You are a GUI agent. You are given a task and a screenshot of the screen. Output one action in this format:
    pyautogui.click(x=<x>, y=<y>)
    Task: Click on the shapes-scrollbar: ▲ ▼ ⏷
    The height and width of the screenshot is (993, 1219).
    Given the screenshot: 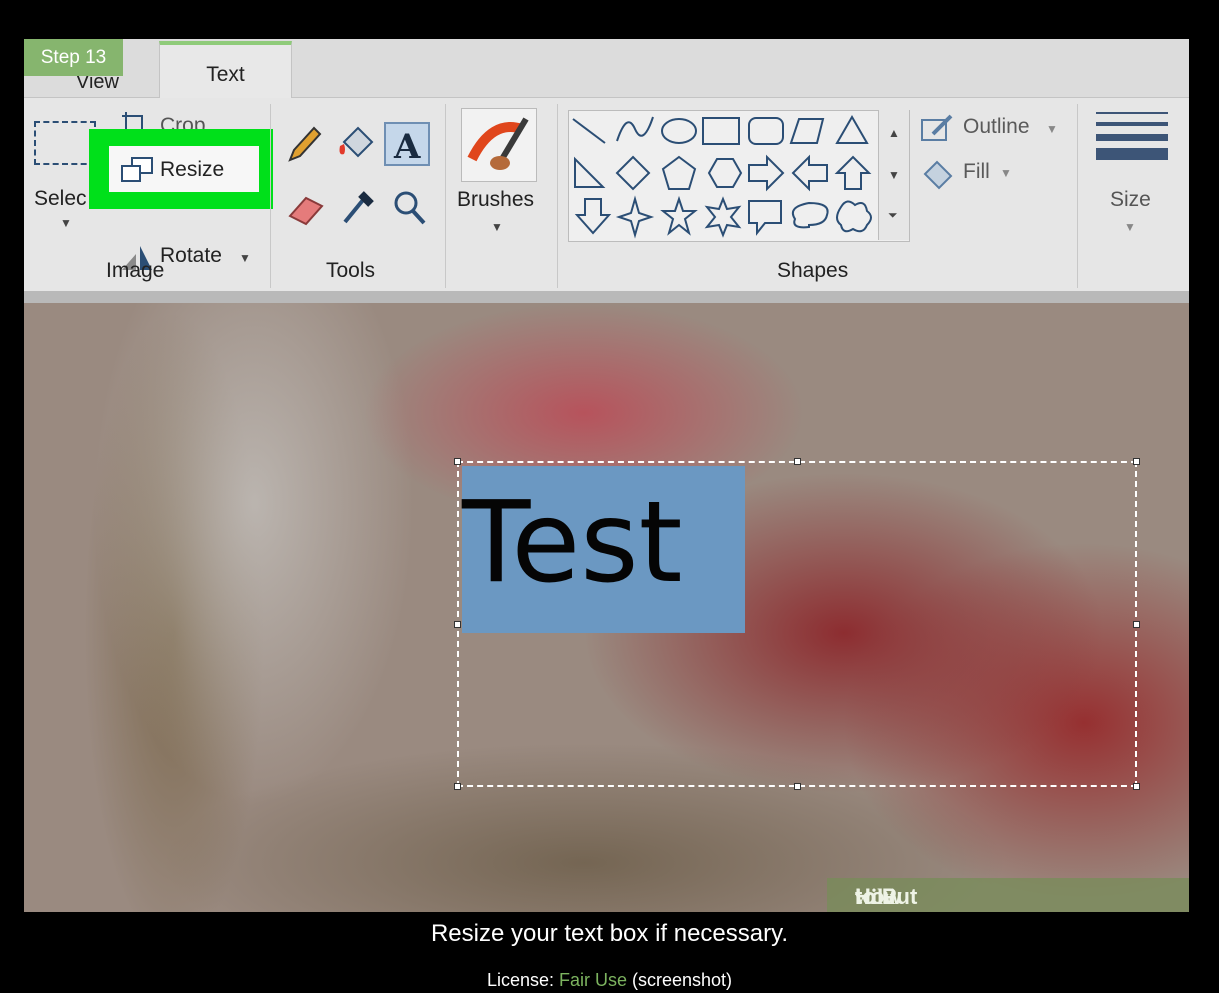 What is the action you would take?
    pyautogui.click(x=893, y=175)
    